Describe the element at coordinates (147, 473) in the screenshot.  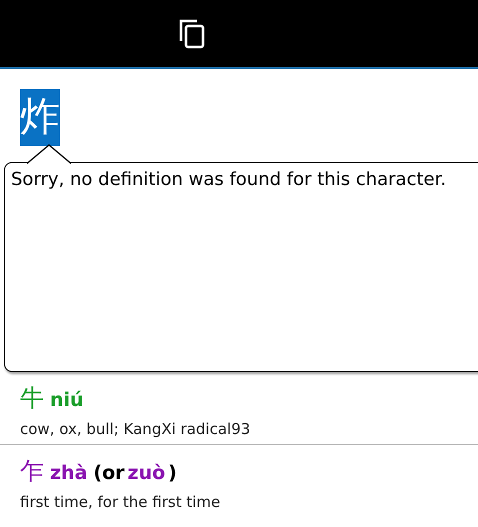
I see `pinyin: zuò` at that location.